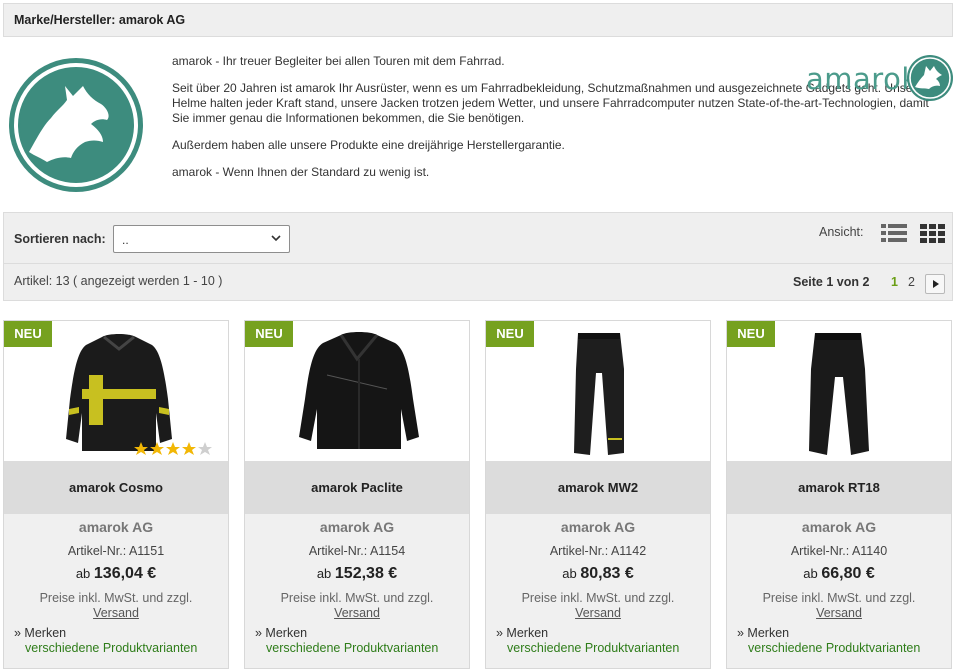  What do you see at coordinates (598, 551) in the screenshot?
I see `product-article-number: Artikel-Nr.: A1142` at bounding box center [598, 551].